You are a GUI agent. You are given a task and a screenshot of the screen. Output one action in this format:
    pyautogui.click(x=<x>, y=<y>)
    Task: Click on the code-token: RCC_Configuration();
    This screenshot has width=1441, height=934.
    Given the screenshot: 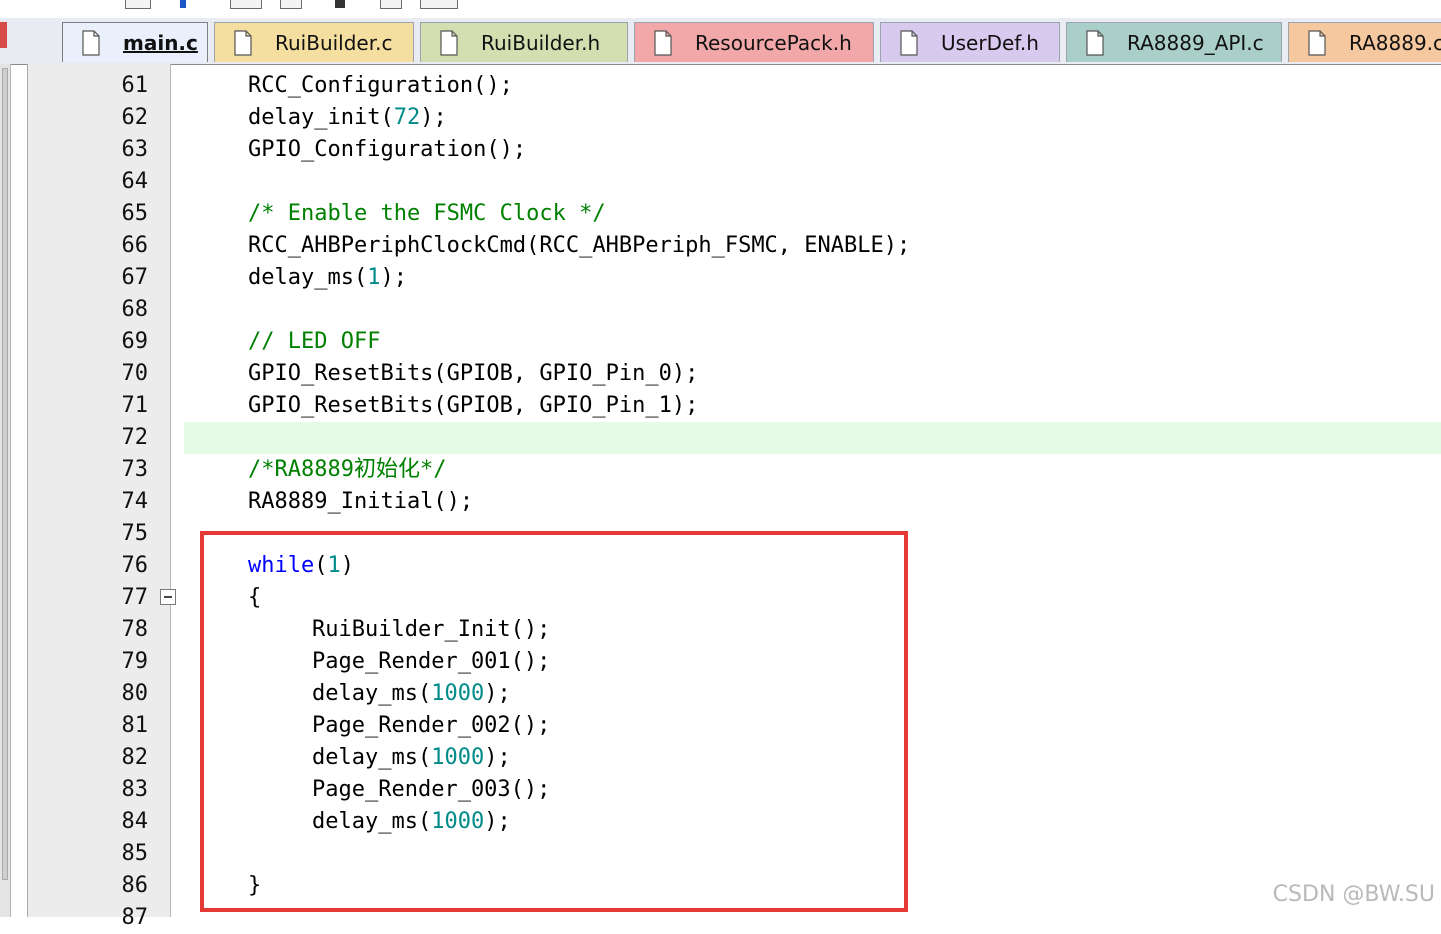 What is the action you would take?
    pyautogui.click(x=380, y=85)
    